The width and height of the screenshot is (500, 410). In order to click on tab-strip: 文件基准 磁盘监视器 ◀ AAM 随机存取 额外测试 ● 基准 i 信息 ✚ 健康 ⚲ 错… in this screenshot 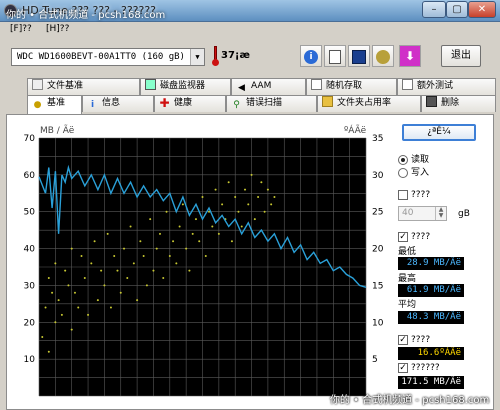, I will do `click(250, 96)`.